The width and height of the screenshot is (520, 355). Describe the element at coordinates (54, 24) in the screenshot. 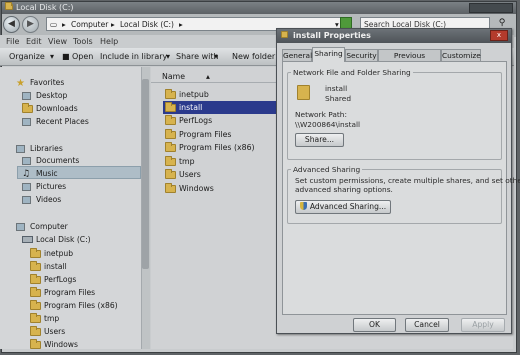

I see `drive-icon: ▭` at that location.